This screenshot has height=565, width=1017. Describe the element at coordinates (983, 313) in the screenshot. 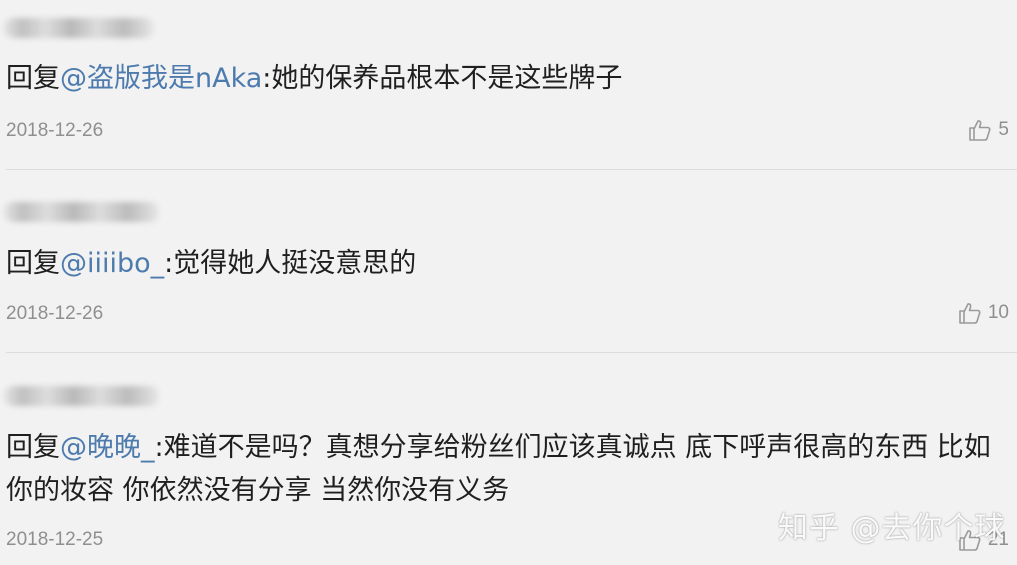

I see `like-button: 10` at that location.